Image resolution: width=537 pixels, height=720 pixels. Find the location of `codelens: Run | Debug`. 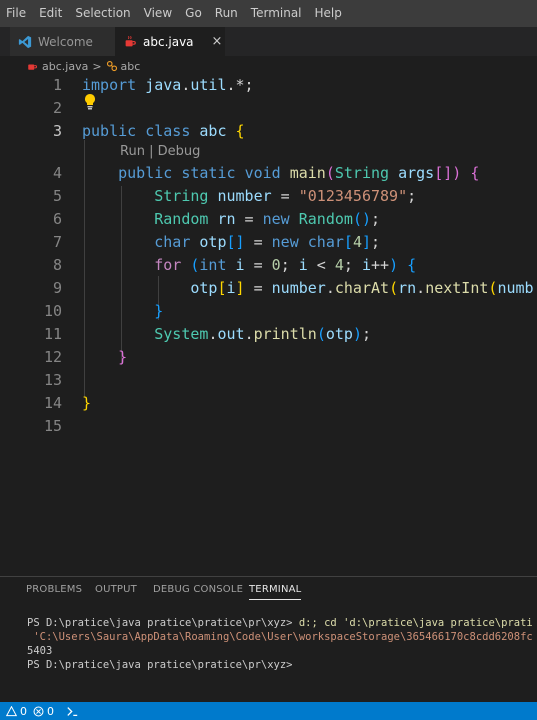

codelens: Run | Debug is located at coordinates (160, 151).